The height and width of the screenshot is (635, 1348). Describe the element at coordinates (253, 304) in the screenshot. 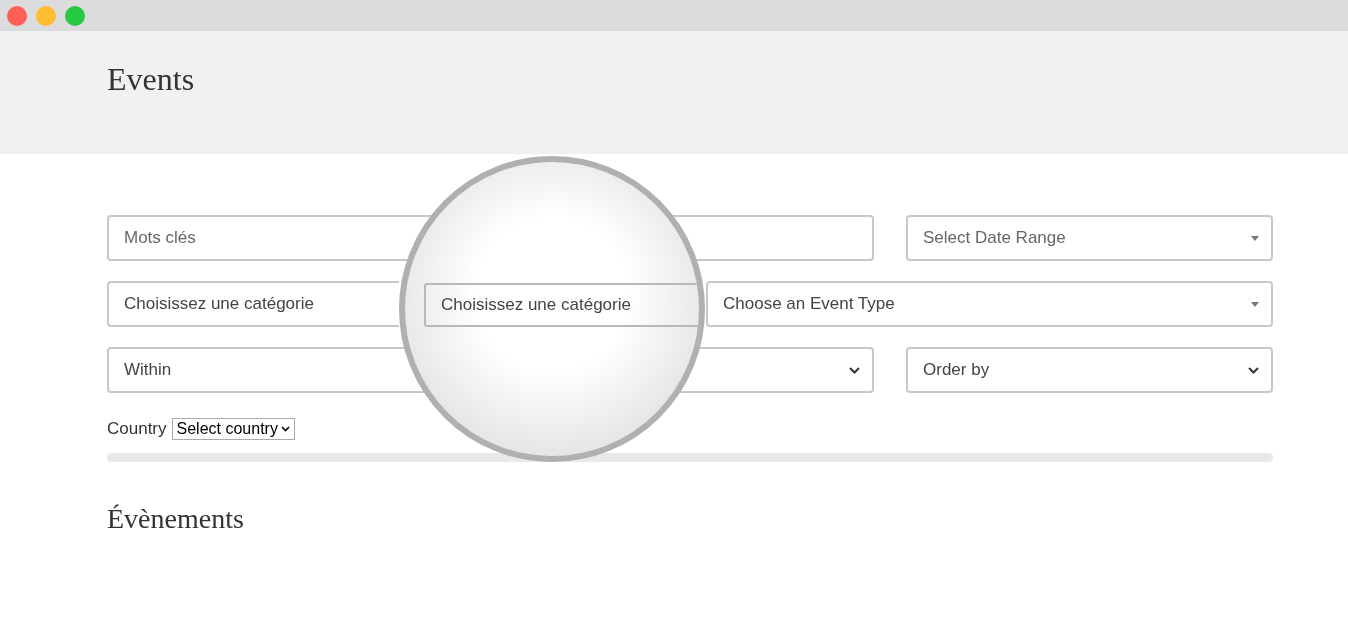

I see `category-dropdown: Choisissez une catégorie` at that location.